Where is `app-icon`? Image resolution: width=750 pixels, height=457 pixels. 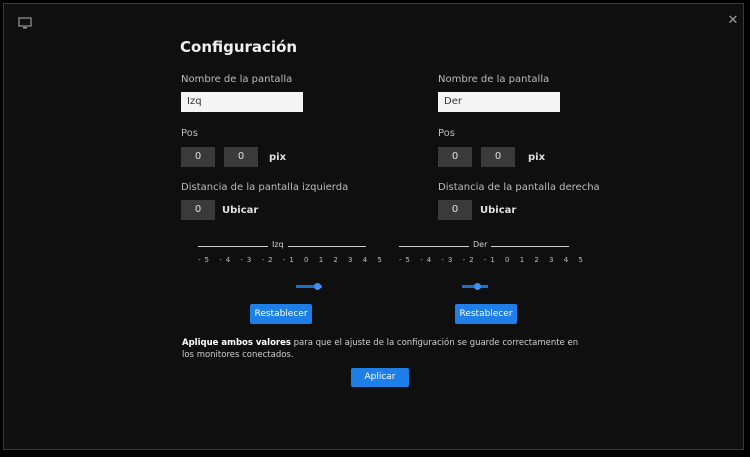
app-icon is located at coordinates (25, 21).